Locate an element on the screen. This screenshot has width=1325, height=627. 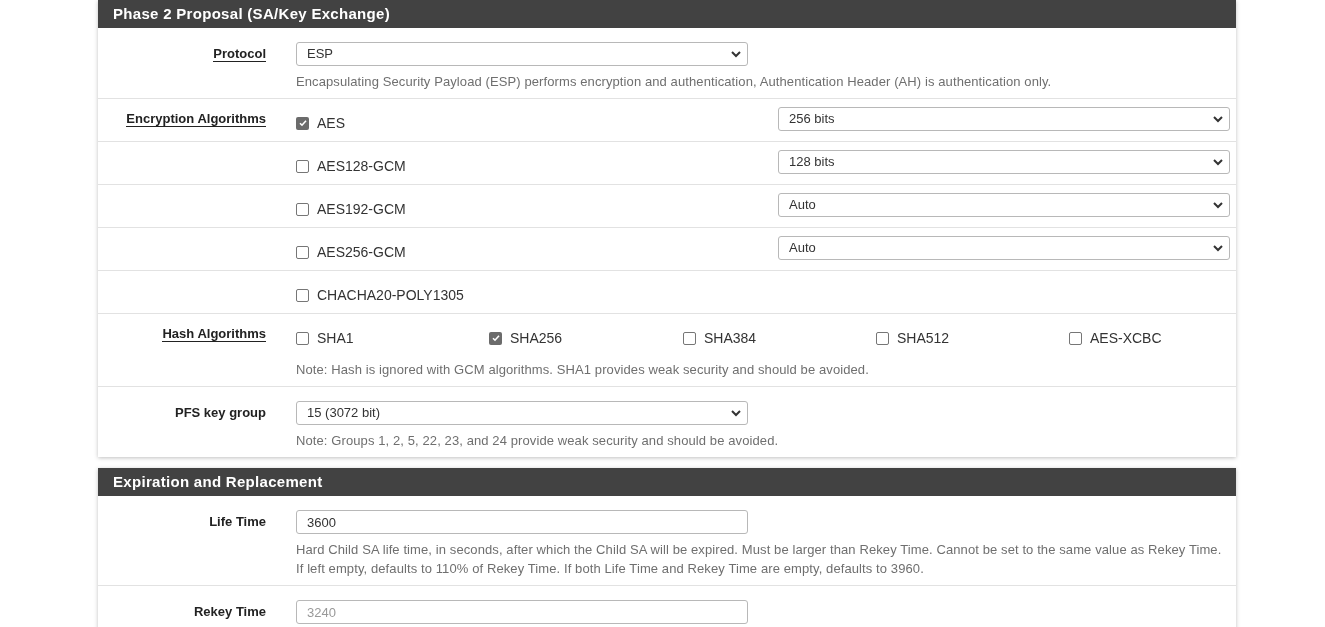
checkbox-label: AES192-GCM is located at coordinates (361, 209).